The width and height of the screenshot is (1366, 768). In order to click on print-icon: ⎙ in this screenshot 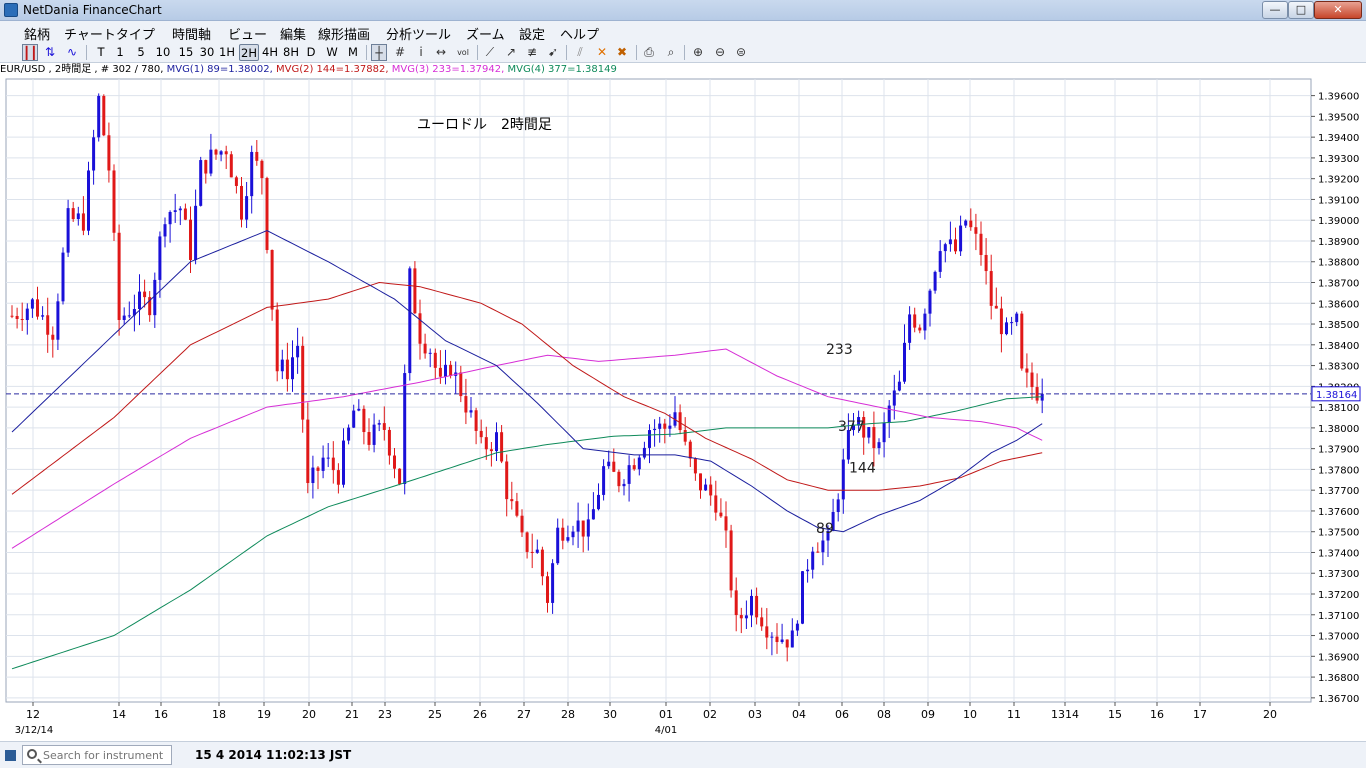, I will do `click(649, 52)`.